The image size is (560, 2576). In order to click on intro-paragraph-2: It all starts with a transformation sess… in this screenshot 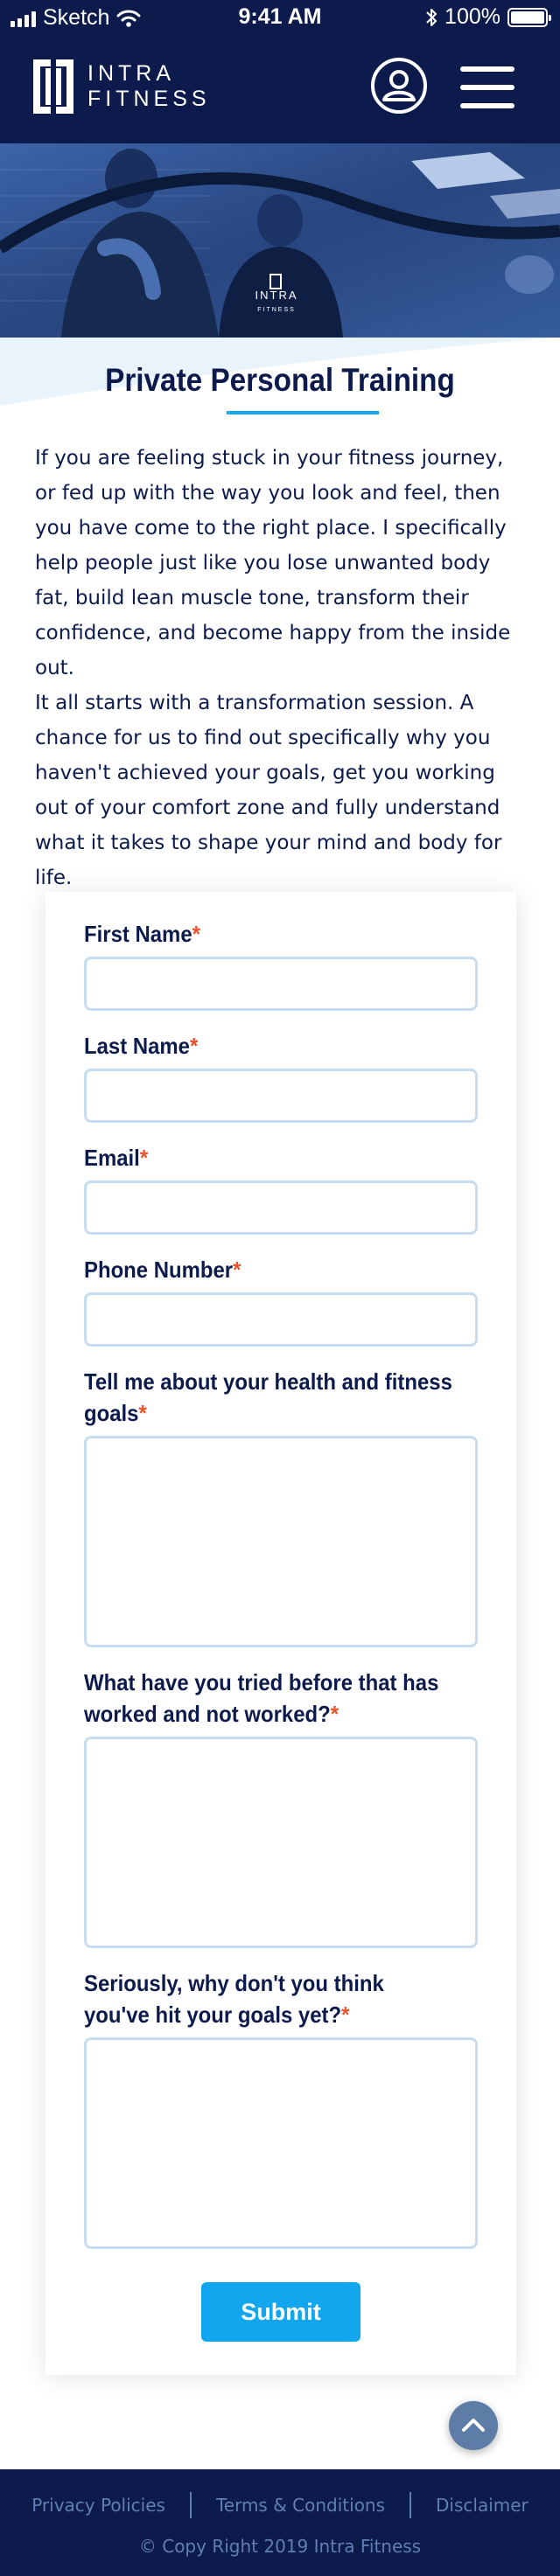, I will do `click(268, 790)`.